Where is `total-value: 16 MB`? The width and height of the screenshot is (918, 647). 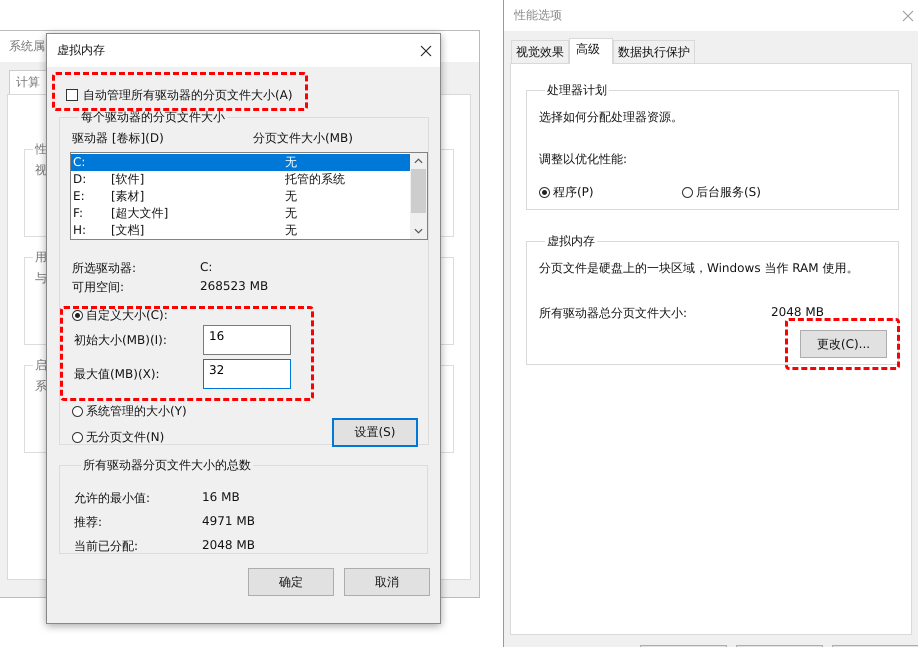 total-value: 16 MB is located at coordinates (221, 498).